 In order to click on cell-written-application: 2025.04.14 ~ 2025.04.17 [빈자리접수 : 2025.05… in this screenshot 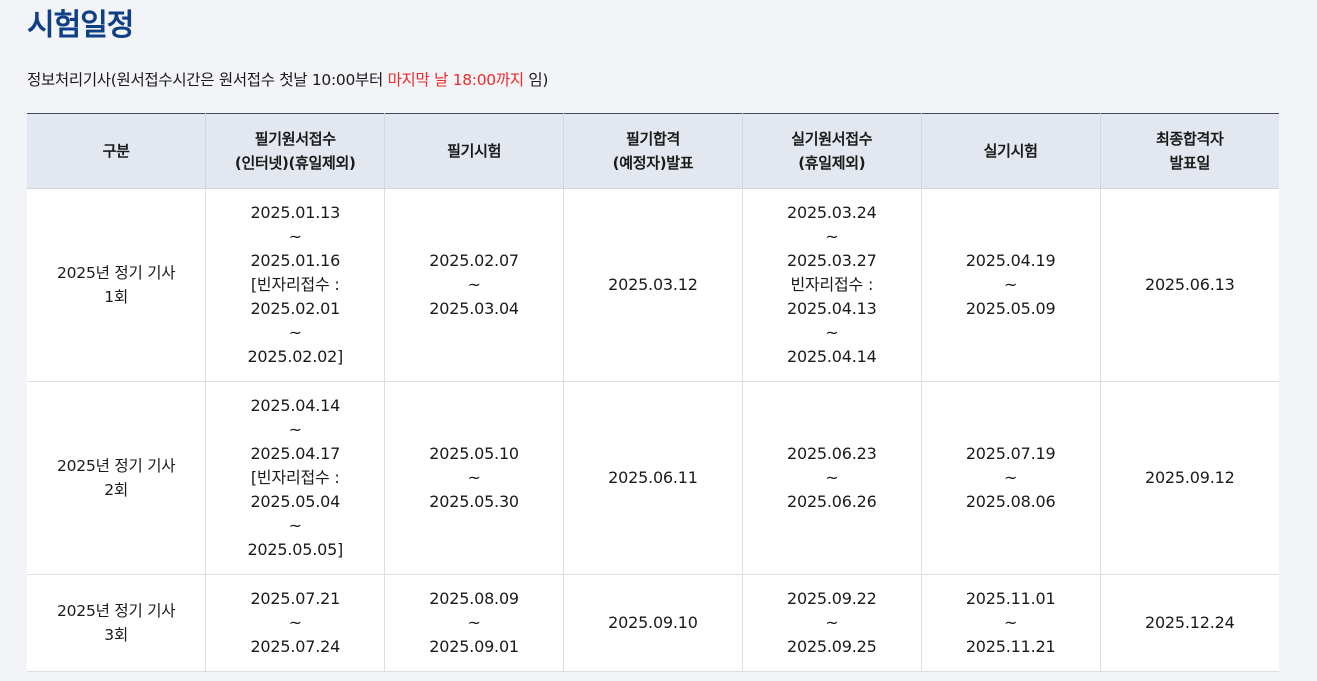, I will do `click(295, 478)`.